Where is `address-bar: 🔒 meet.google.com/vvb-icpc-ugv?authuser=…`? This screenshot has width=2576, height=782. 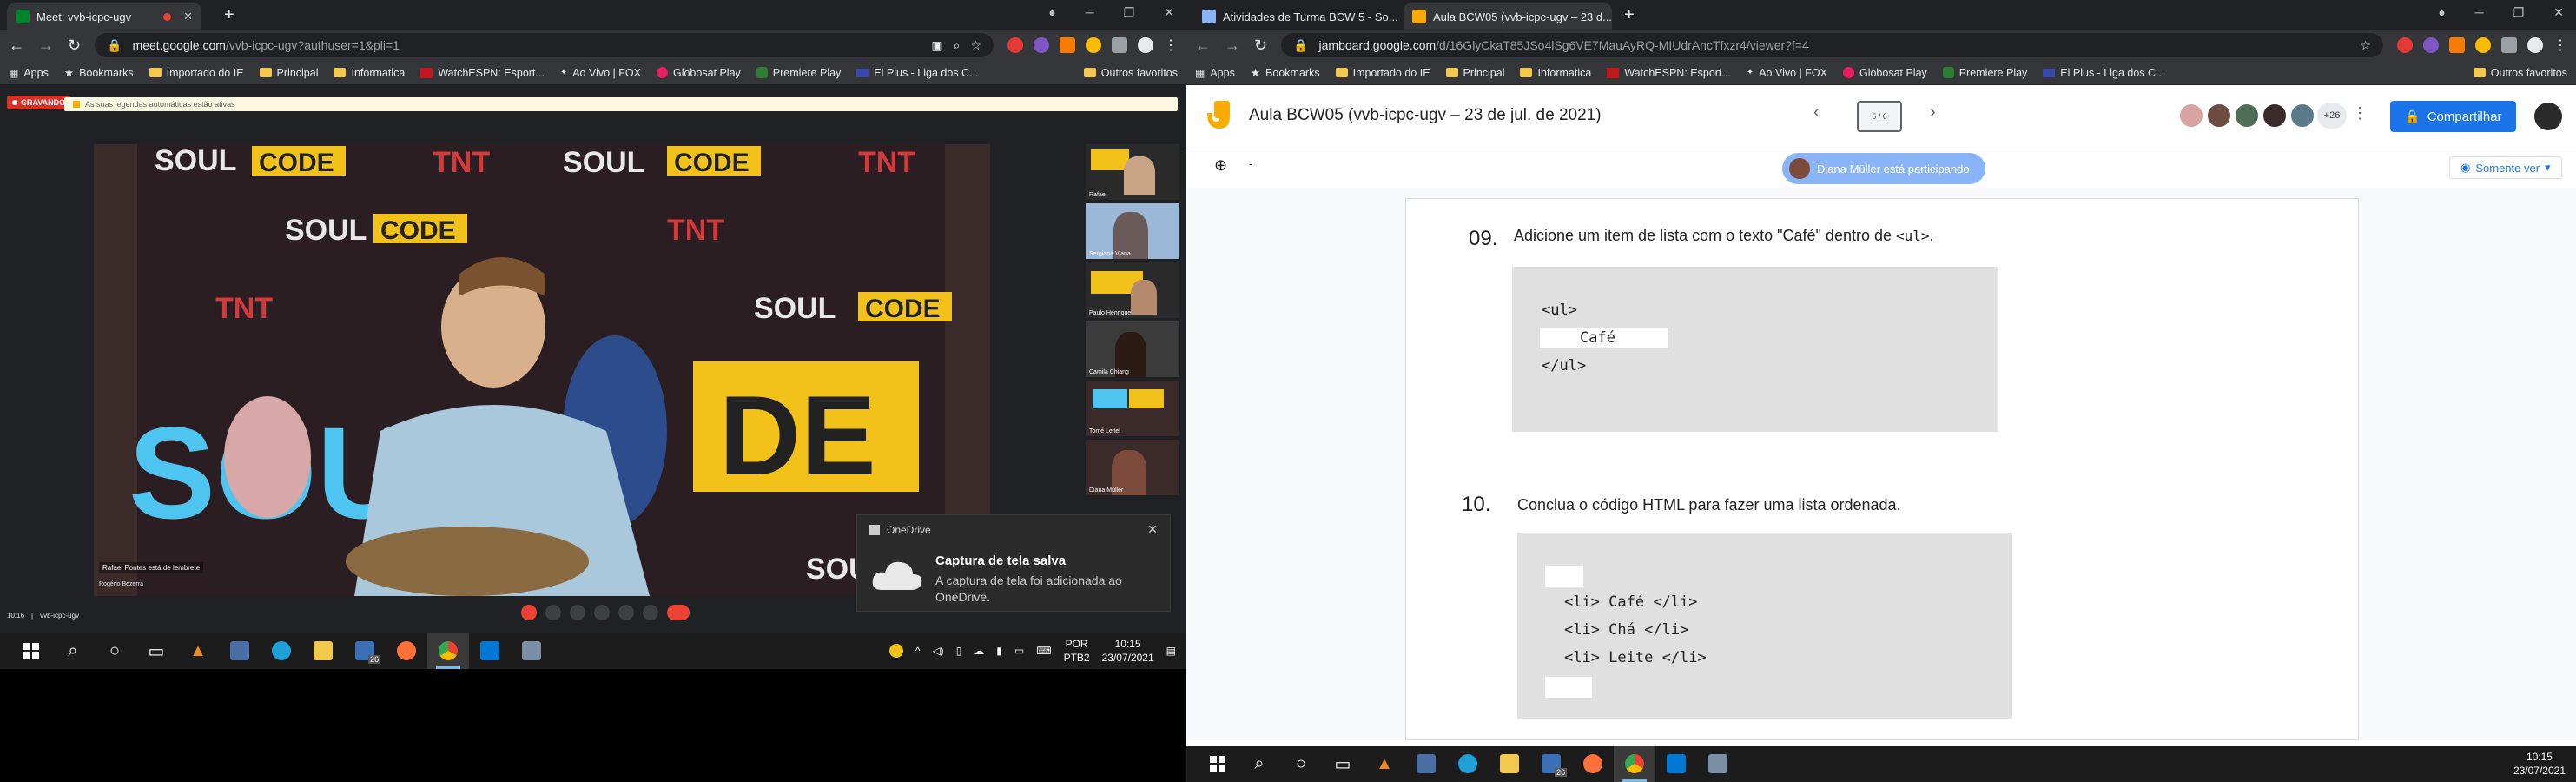
address-bar: 🔒 meet.google.com/vvb-icpc-ugv?authuser=… is located at coordinates (545, 45).